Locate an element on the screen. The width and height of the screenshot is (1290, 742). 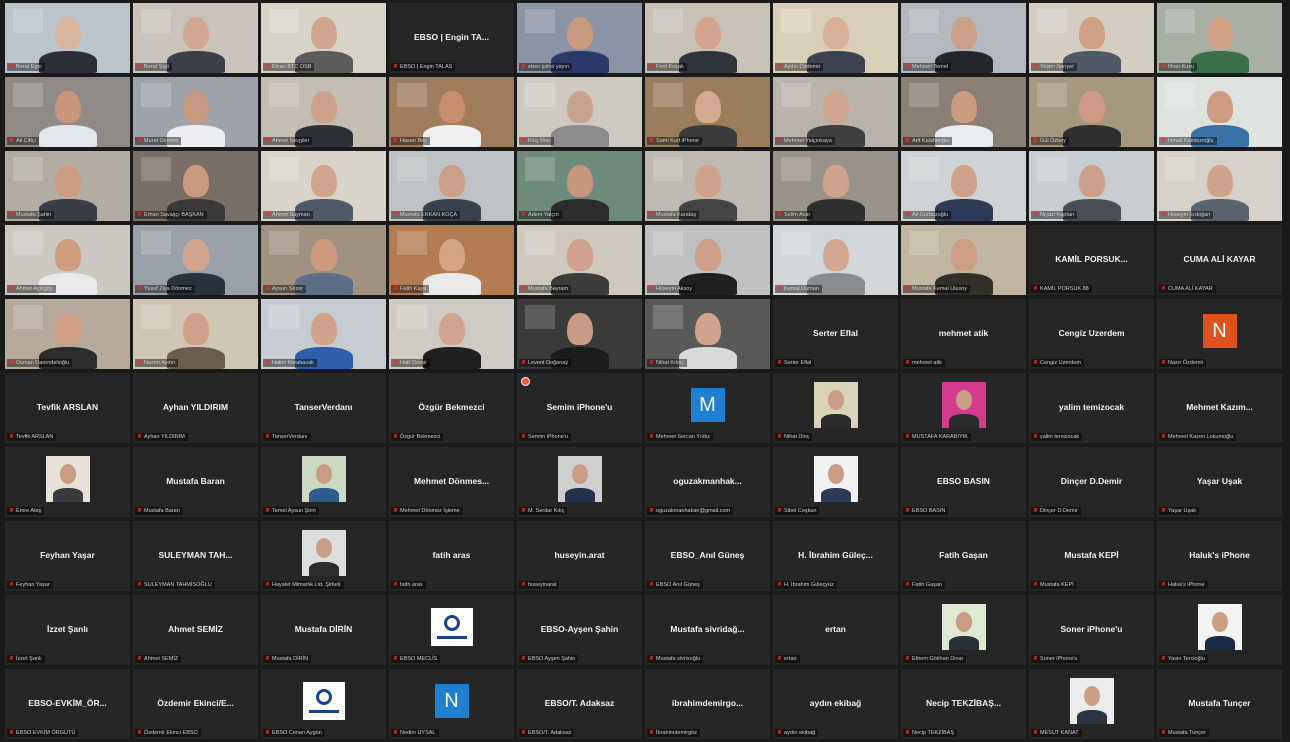
participant-tile: EBSO_Anıl Güneş ✘ EBSO Anıl Güneş is located at coordinates (707, 556).